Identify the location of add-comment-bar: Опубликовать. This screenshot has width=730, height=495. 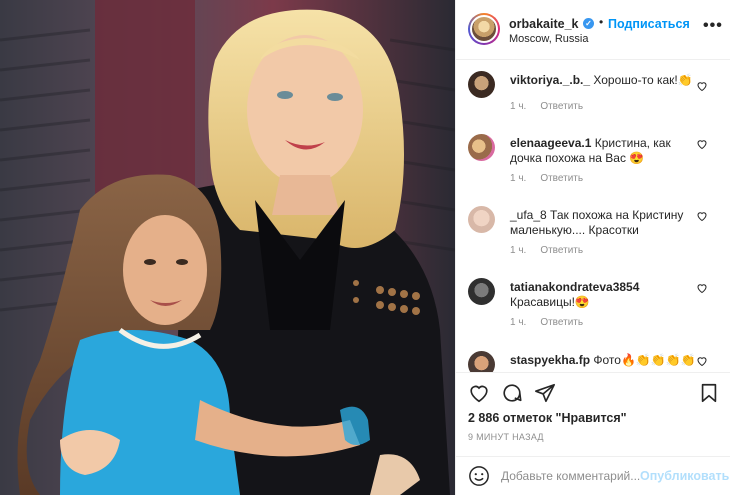
(593, 475).